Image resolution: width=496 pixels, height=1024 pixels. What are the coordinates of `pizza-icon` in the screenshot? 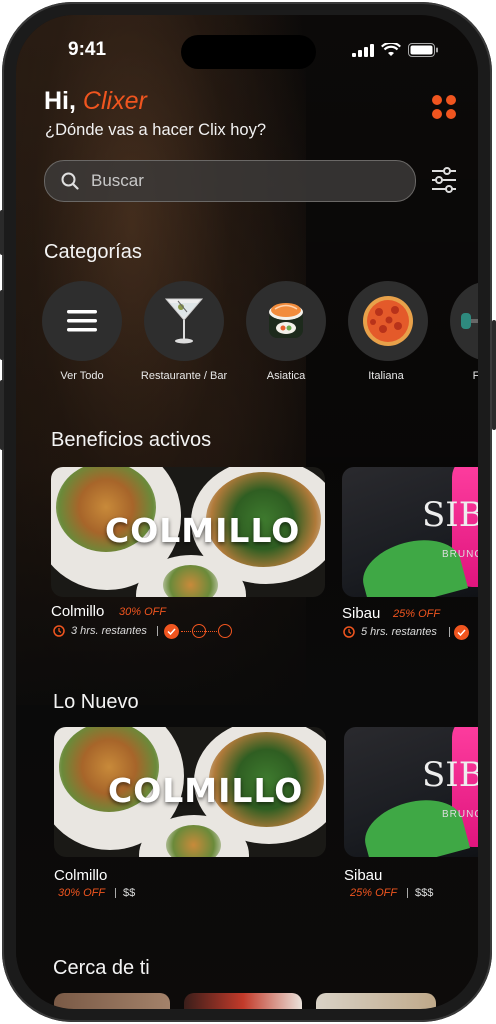 It's located at (388, 321).